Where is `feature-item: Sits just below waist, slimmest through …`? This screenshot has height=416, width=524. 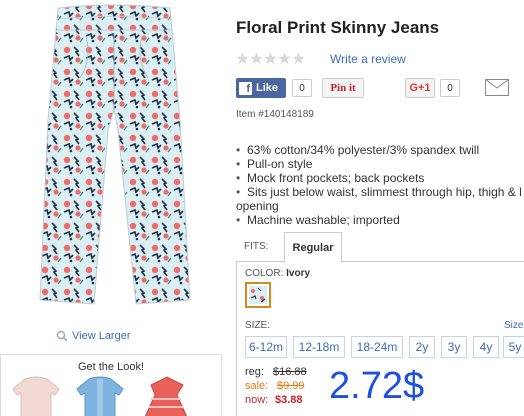 feature-item: Sits just below waist, slimmest through … is located at coordinates (380, 192).